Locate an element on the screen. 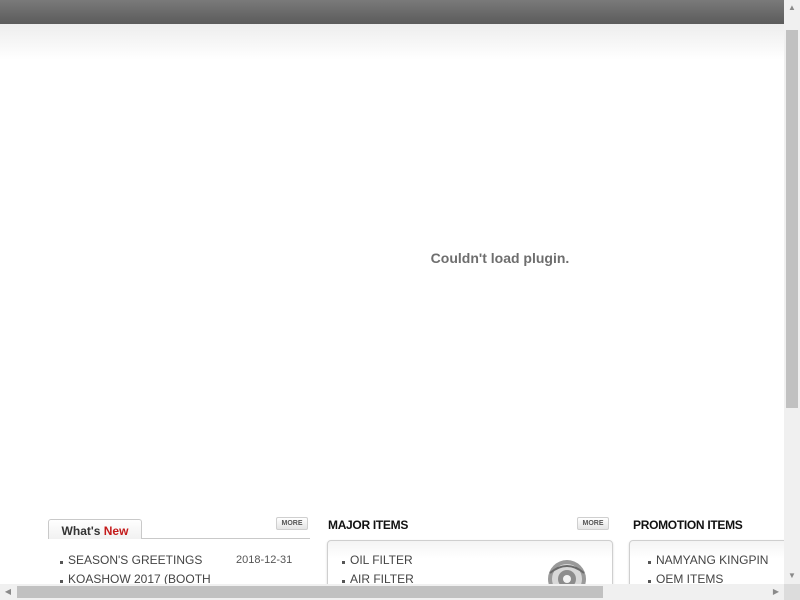  list-item: KOASHOW 2017 (BOOTH is located at coordinates (184, 577).